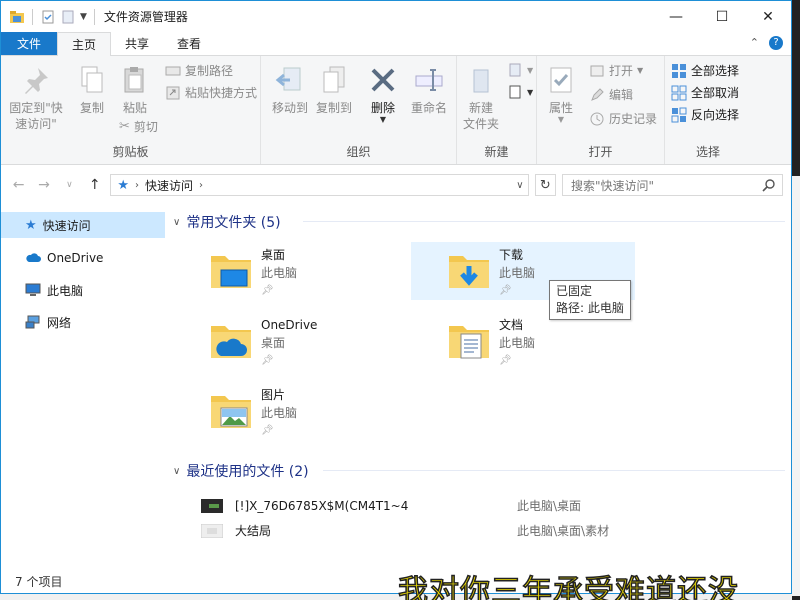 The width and height of the screenshot is (800, 600). I want to click on recent-file-row: [!]X_76D6785X$M(CM4T1~4 此电脑\桌面, so click(481, 505).